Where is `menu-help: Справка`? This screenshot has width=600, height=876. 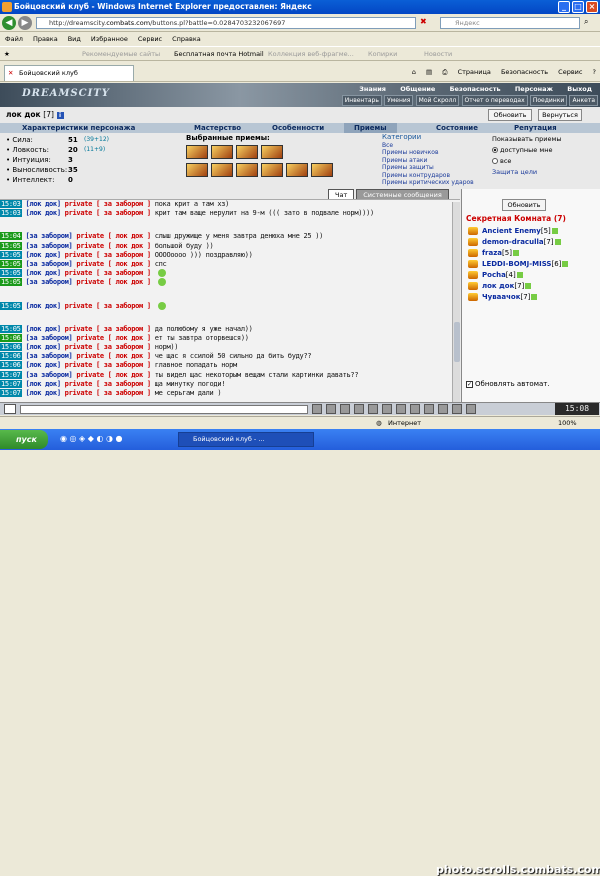
menu-help: Справка is located at coordinates (186, 39).